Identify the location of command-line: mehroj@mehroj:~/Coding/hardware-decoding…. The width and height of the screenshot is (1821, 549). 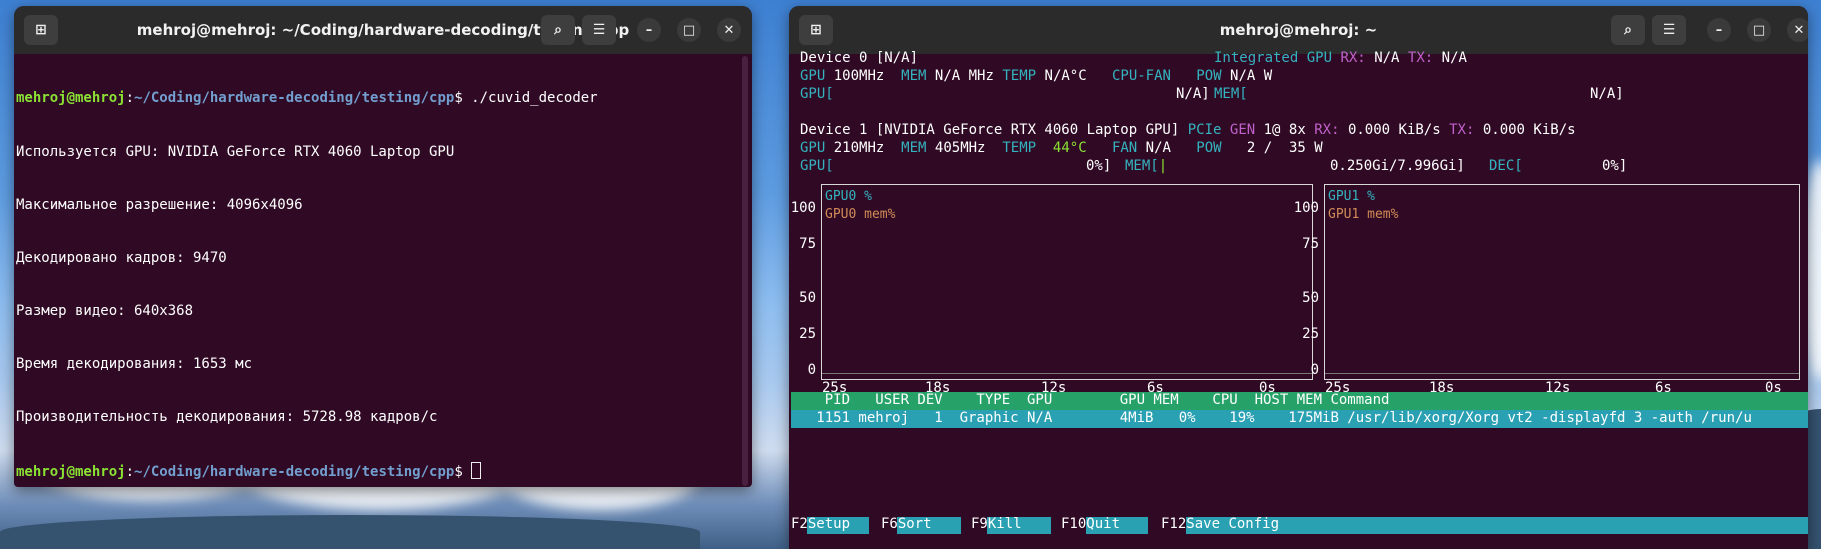
(307, 99).